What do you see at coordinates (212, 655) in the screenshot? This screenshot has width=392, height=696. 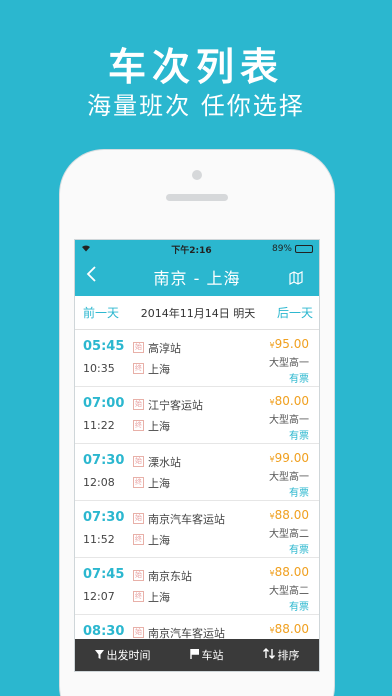 I see `station-label: 车站` at bounding box center [212, 655].